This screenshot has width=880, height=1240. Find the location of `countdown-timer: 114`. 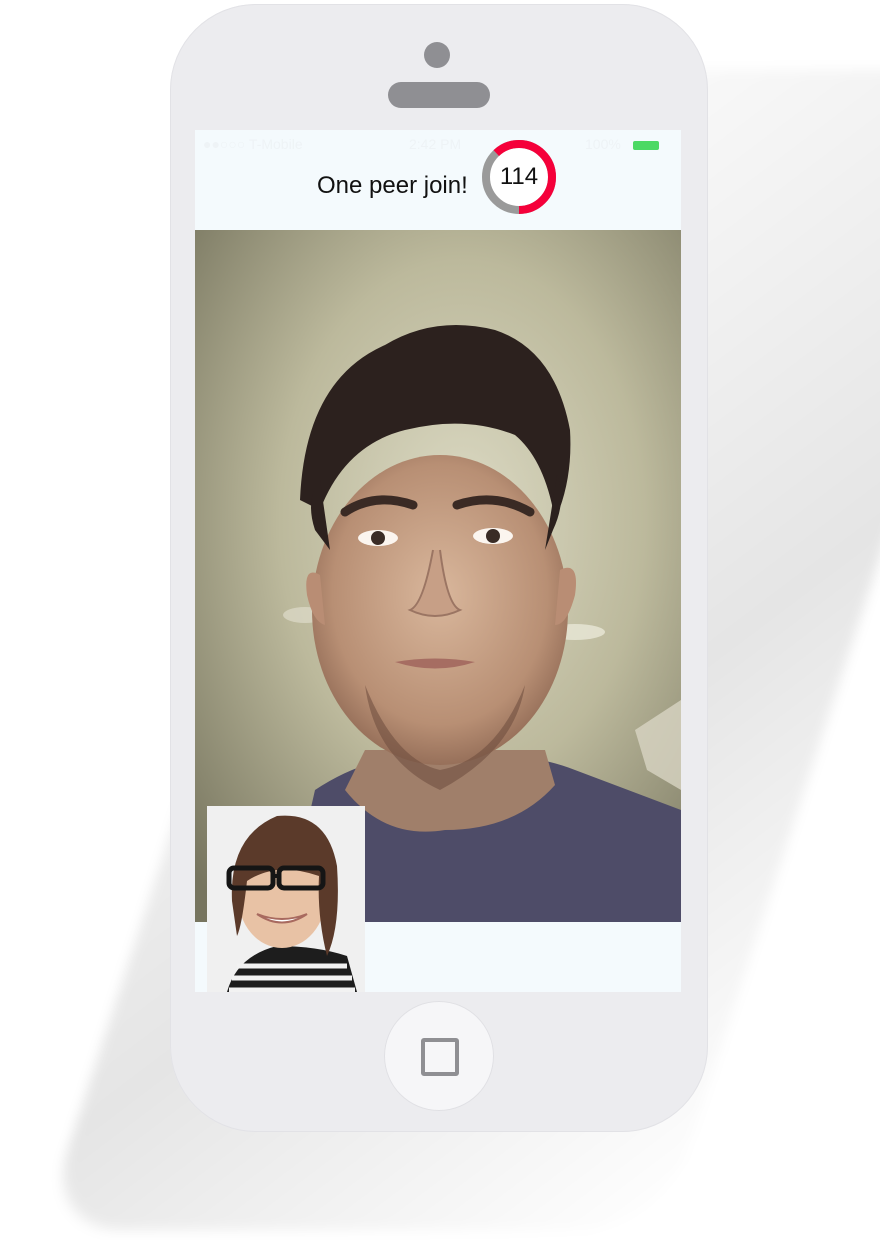

countdown-timer: 114 is located at coordinates (519, 177).